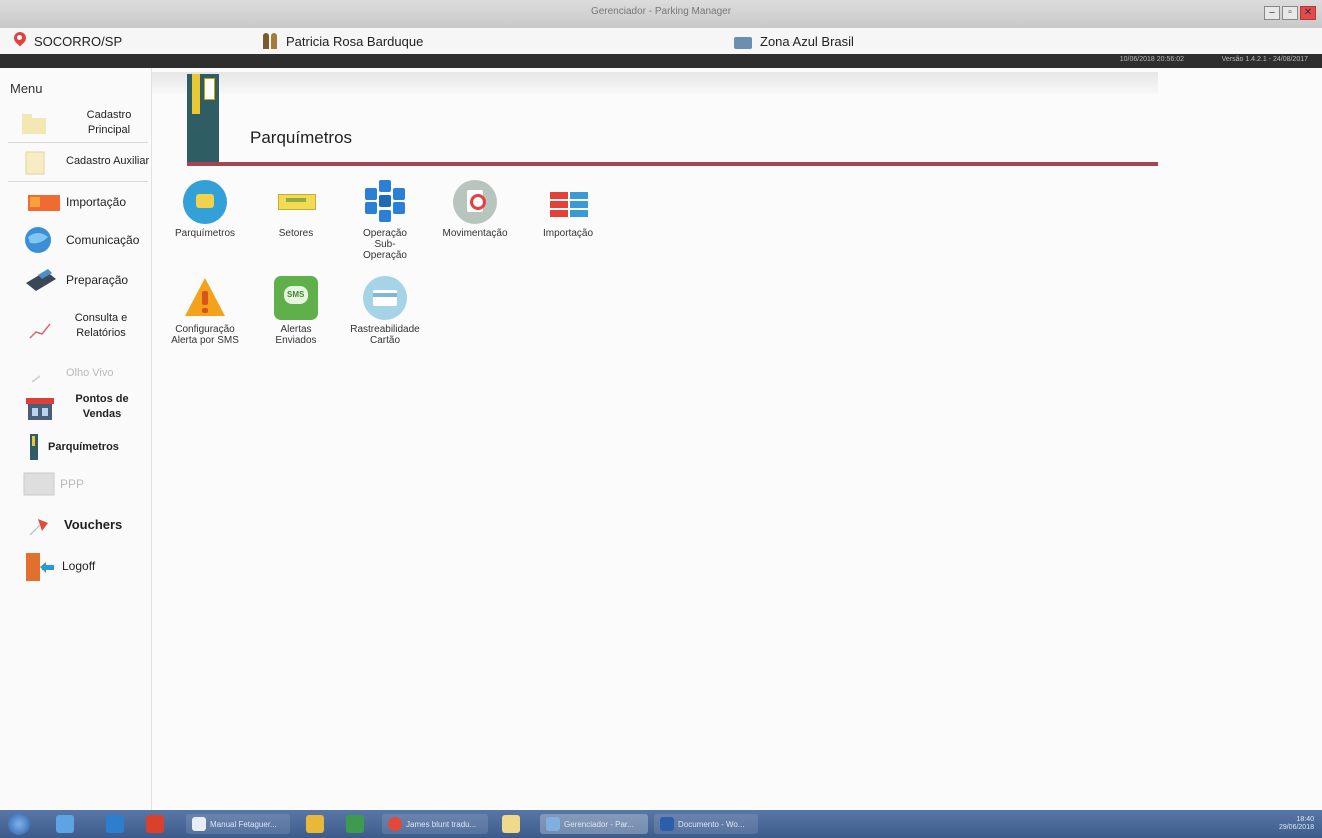 This screenshot has height=838, width=1322. What do you see at coordinates (101, 325) in the screenshot?
I see `sidebar-item-label: Consulta e Relatórios` at bounding box center [101, 325].